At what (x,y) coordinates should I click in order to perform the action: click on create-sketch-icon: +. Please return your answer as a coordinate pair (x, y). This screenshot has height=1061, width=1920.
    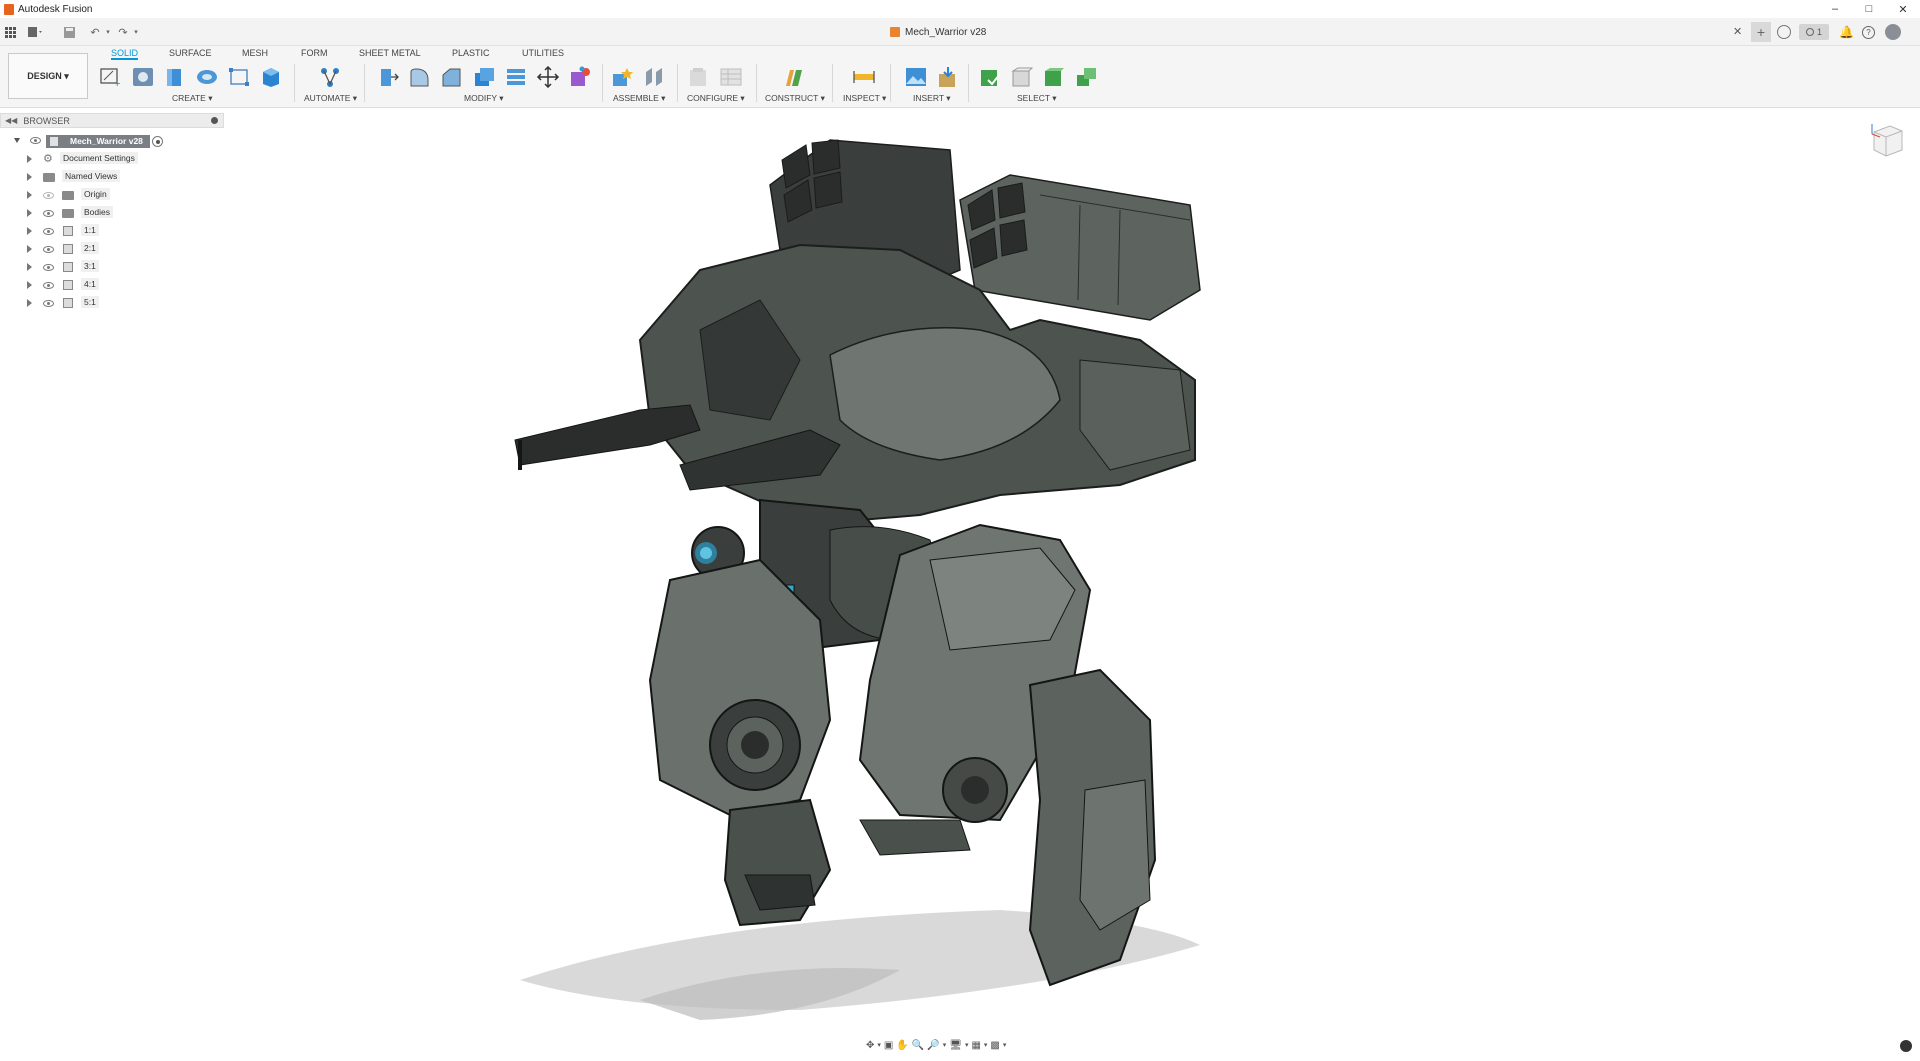
    Looking at the image, I should click on (111, 77).